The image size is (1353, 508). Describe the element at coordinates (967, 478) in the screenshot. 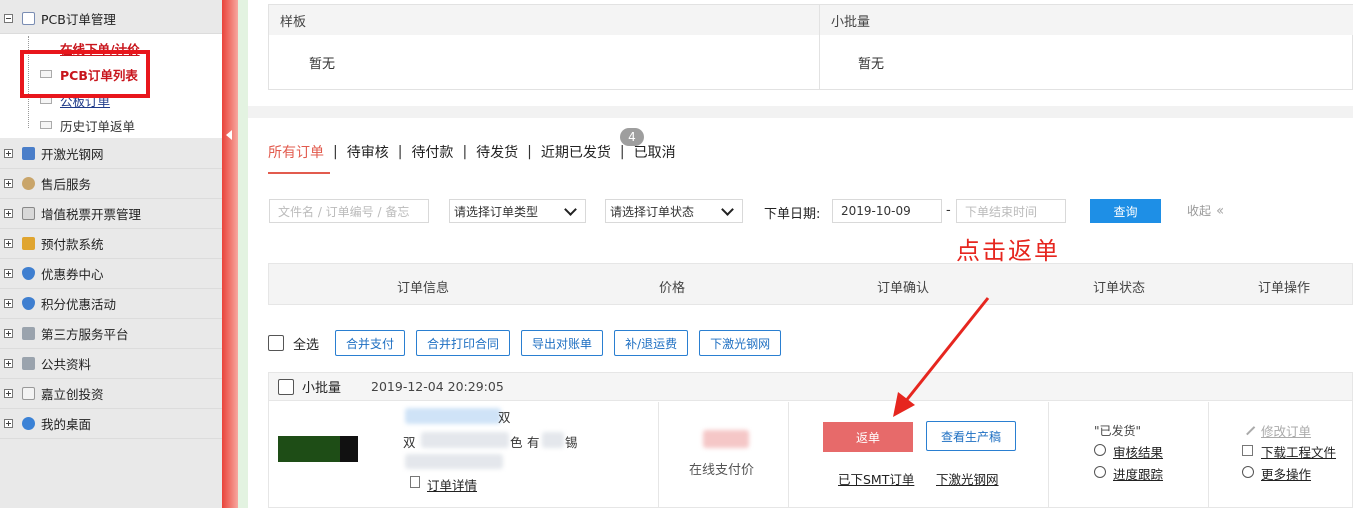

I see `laser-stencil-link: 下激光钢网` at that location.